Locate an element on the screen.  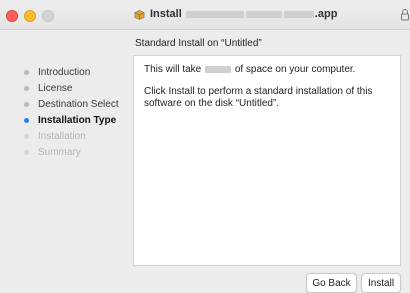
redacted-size is located at coordinates (218, 69).